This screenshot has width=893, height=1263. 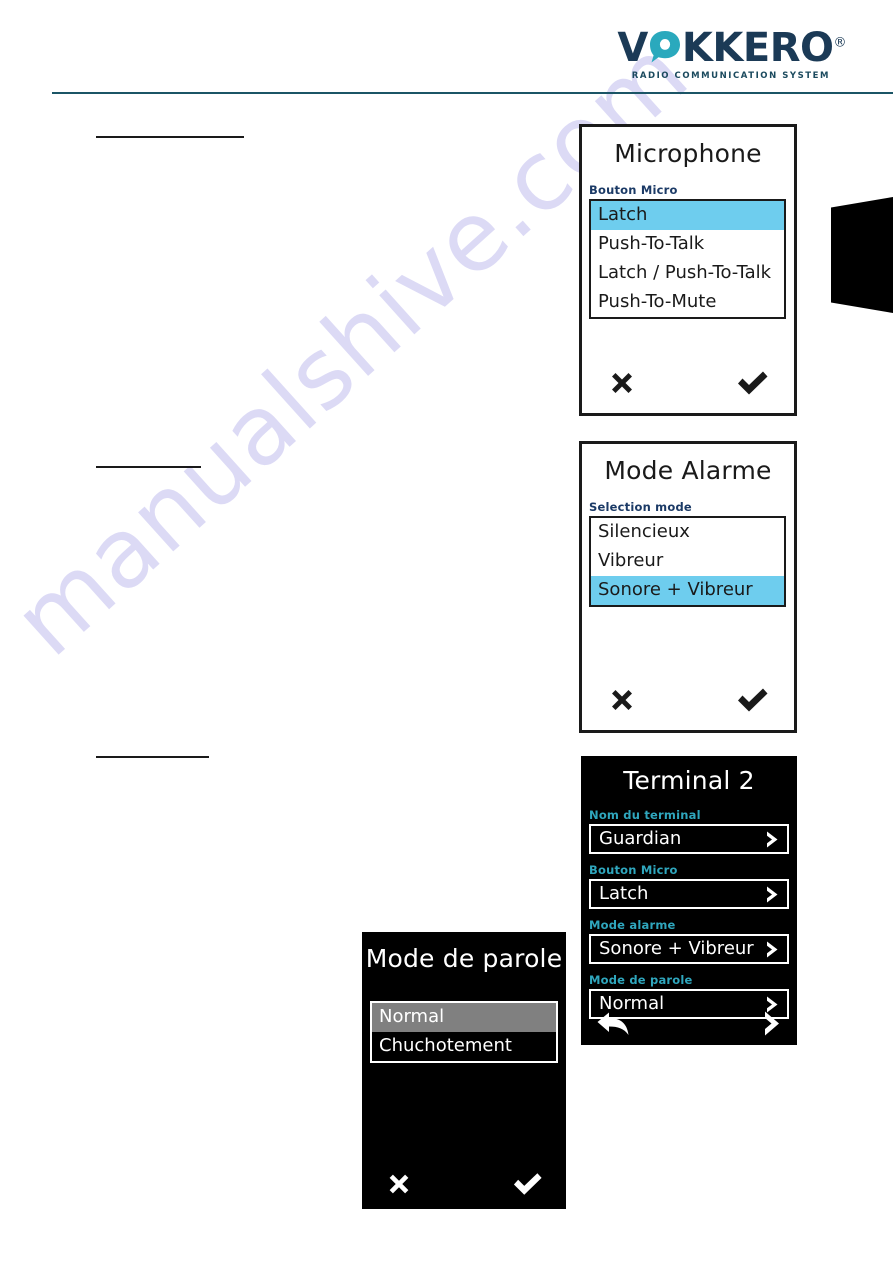 I want to click on combo-nom-du-terminal: Guardian, so click(x=689, y=839).